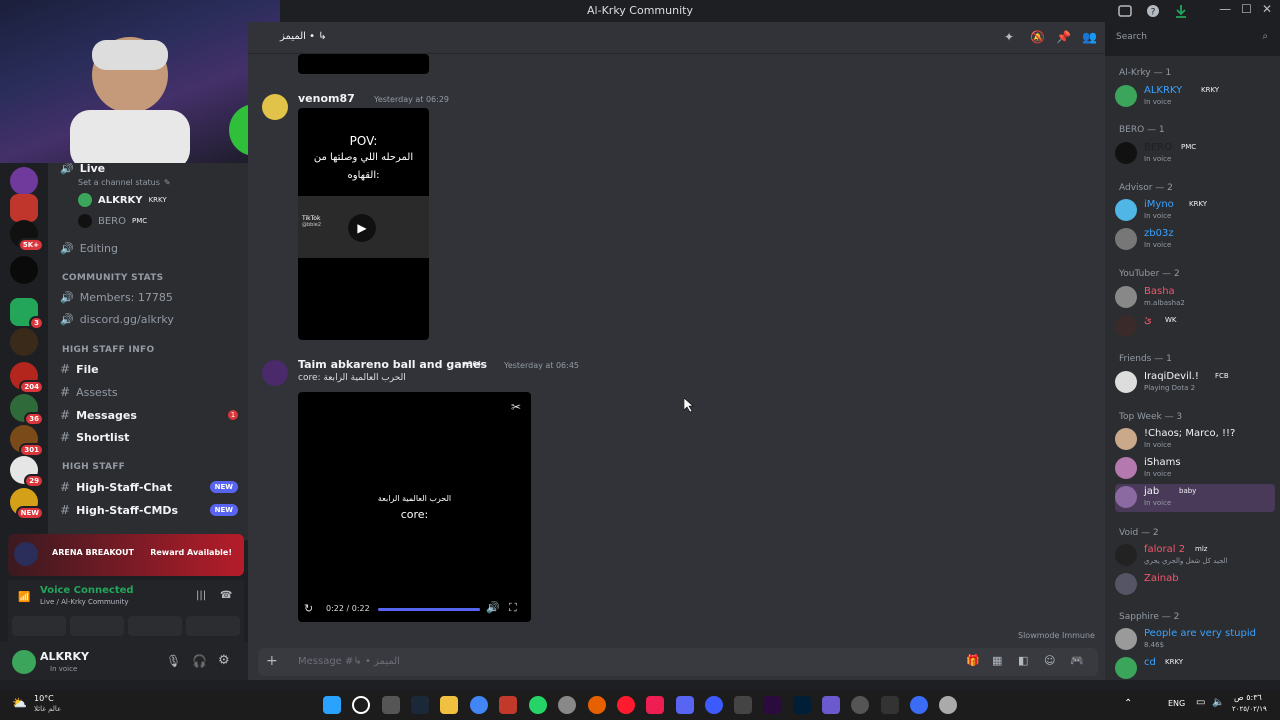 Image resolution: width=1280 pixels, height=720 pixels. Describe the element at coordinates (1063, 37) in the screenshot. I see `pin-icon: 📌` at that location.